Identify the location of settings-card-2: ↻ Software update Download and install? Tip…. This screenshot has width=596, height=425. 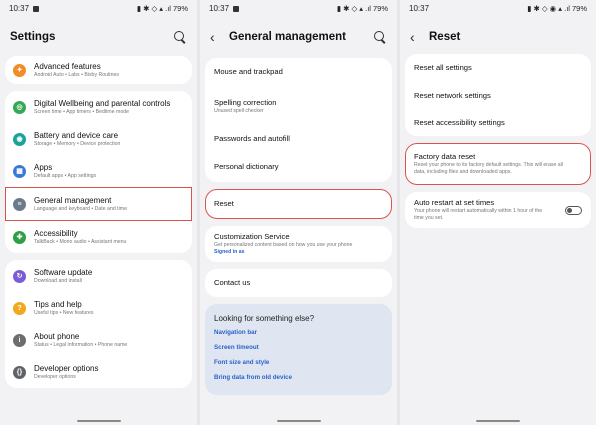
(98, 324).